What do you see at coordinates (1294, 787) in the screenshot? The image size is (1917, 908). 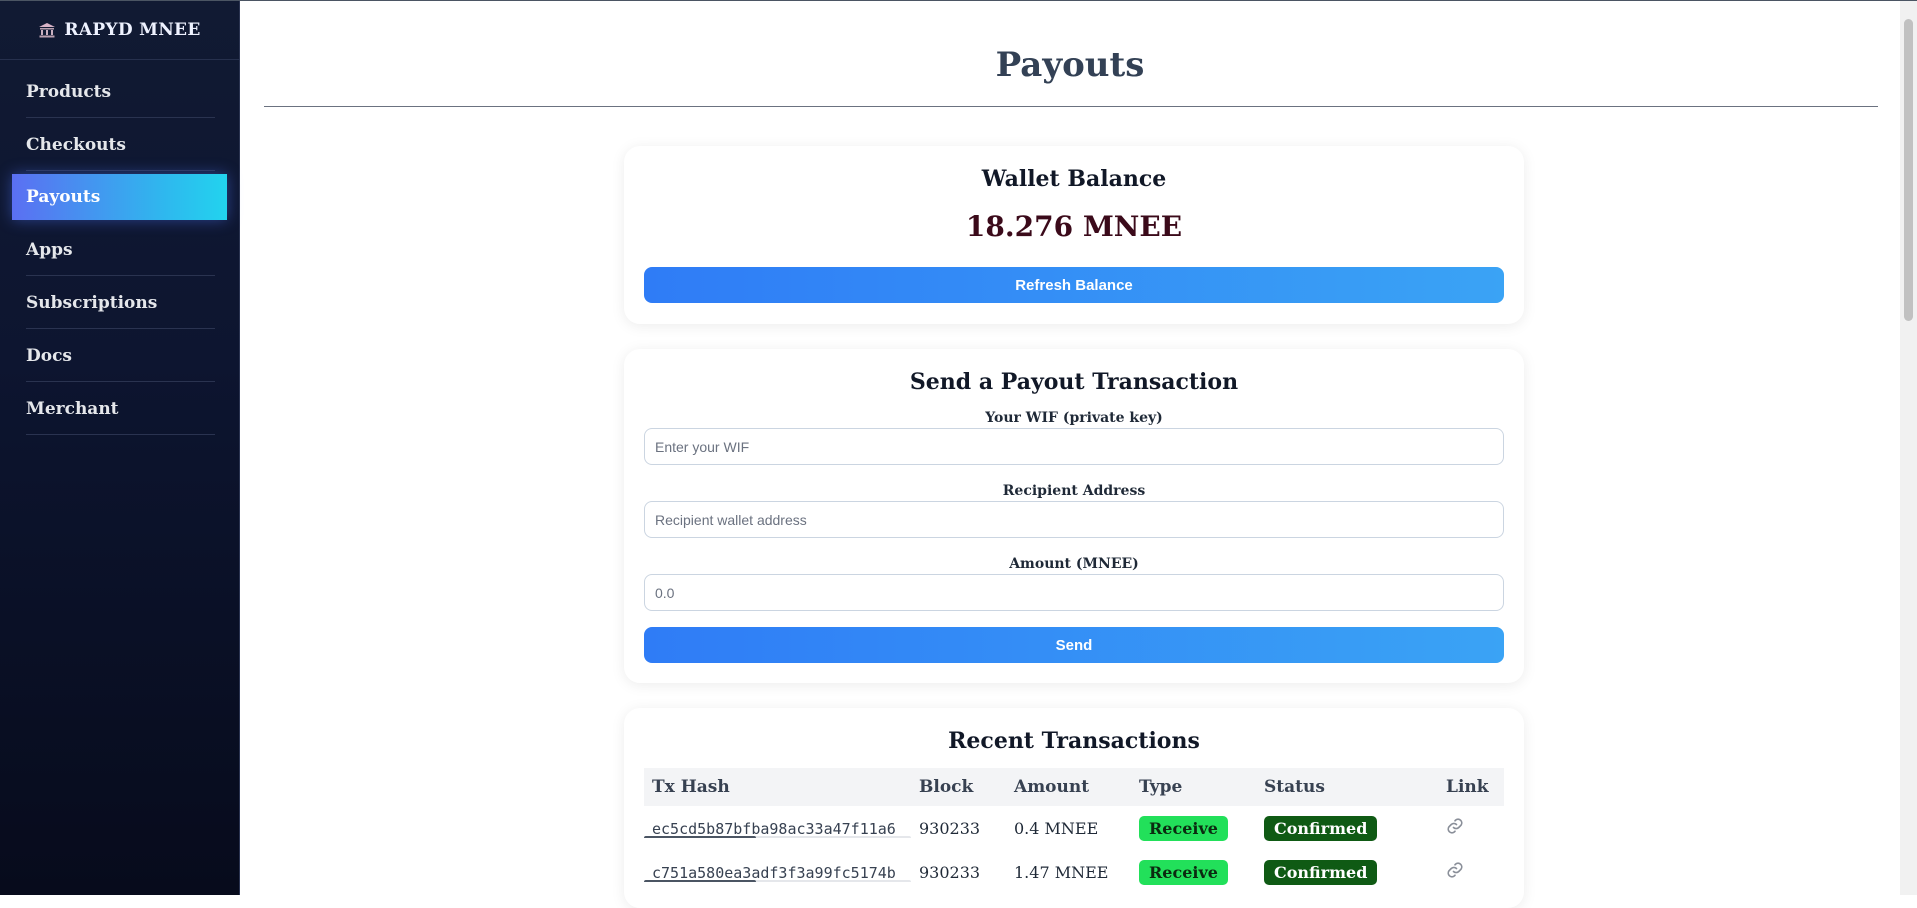 I see `column-header-status: Status` at bounding box center [1294, 787].